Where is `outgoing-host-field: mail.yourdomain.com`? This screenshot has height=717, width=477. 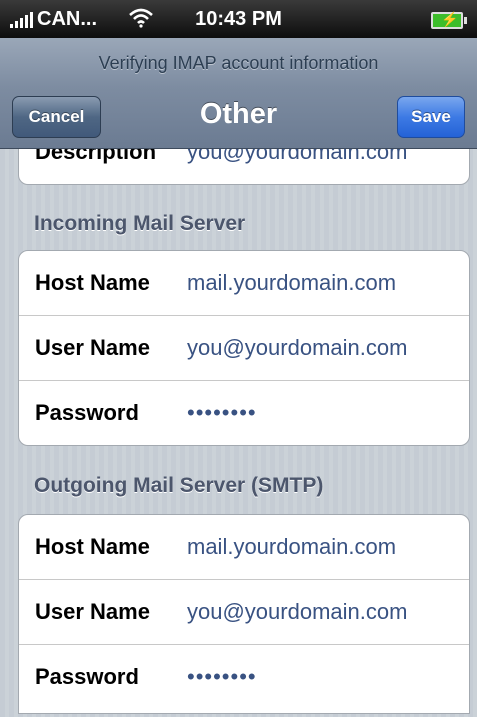
outgoing-host-field: mail.yourdomain.com is located at coordinates (291, 547).